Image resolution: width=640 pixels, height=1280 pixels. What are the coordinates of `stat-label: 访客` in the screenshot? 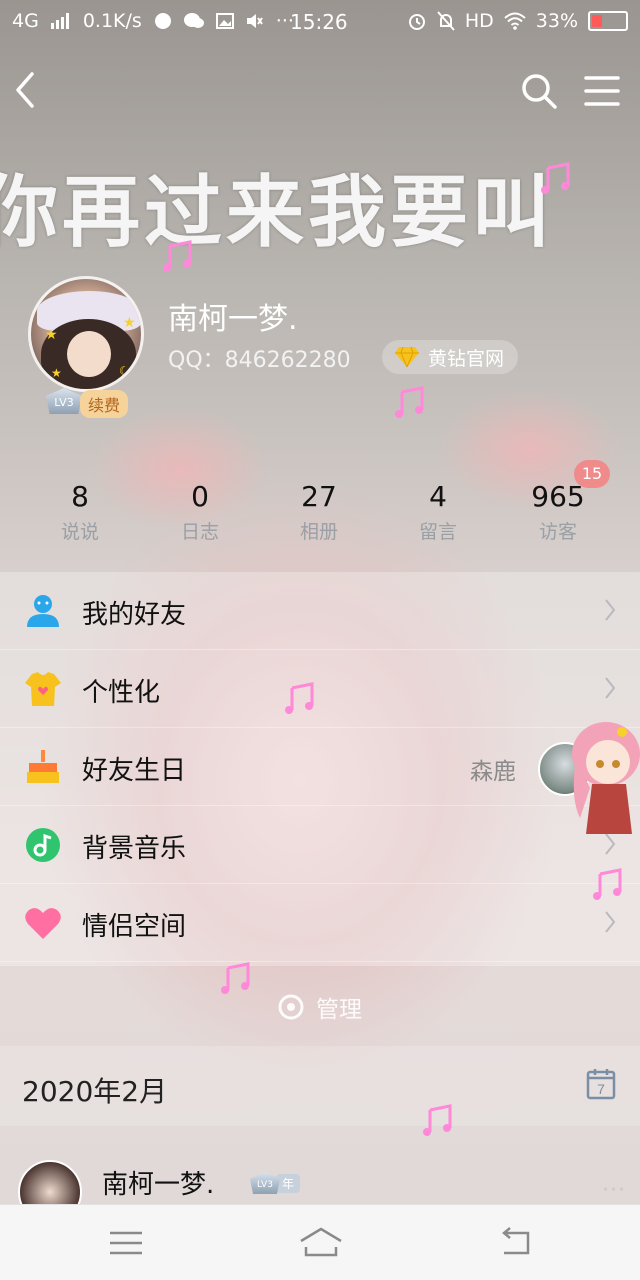 It's located at (557, 532).